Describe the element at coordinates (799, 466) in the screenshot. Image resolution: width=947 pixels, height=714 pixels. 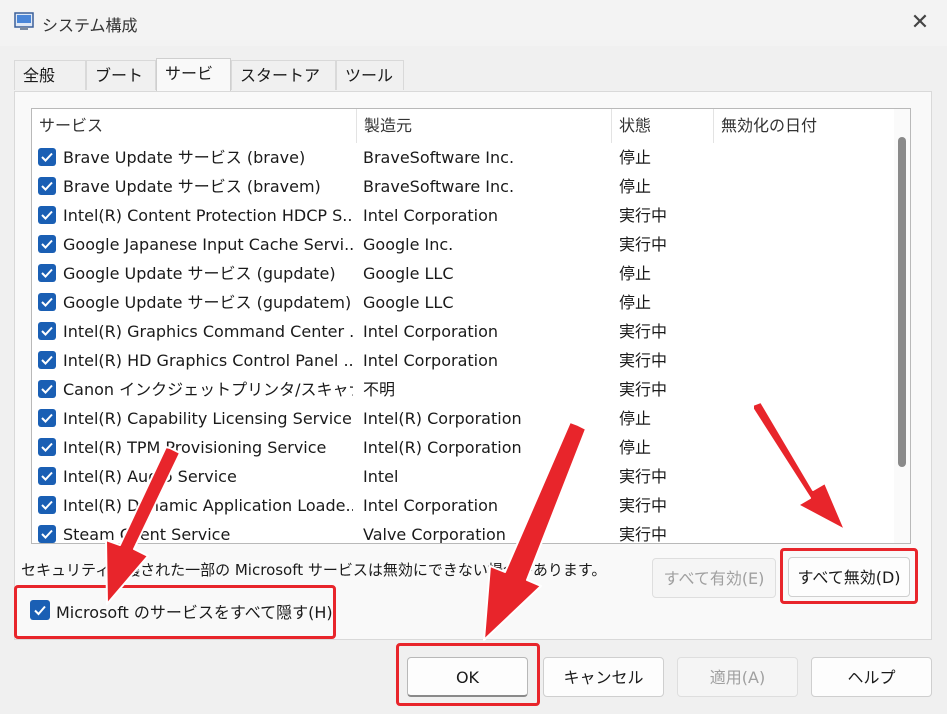
I see `arrow-to-disable-all-icon` at that location.